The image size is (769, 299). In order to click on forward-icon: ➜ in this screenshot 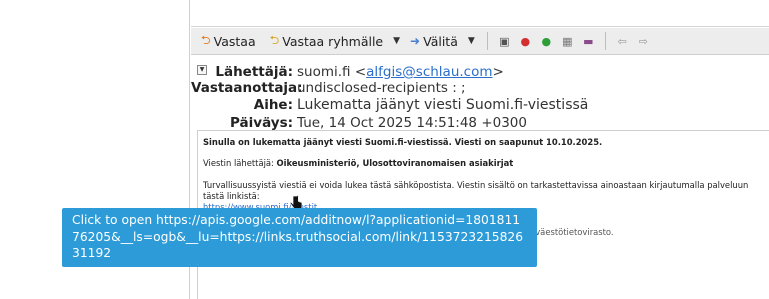, I will do `click(415, 41)`.